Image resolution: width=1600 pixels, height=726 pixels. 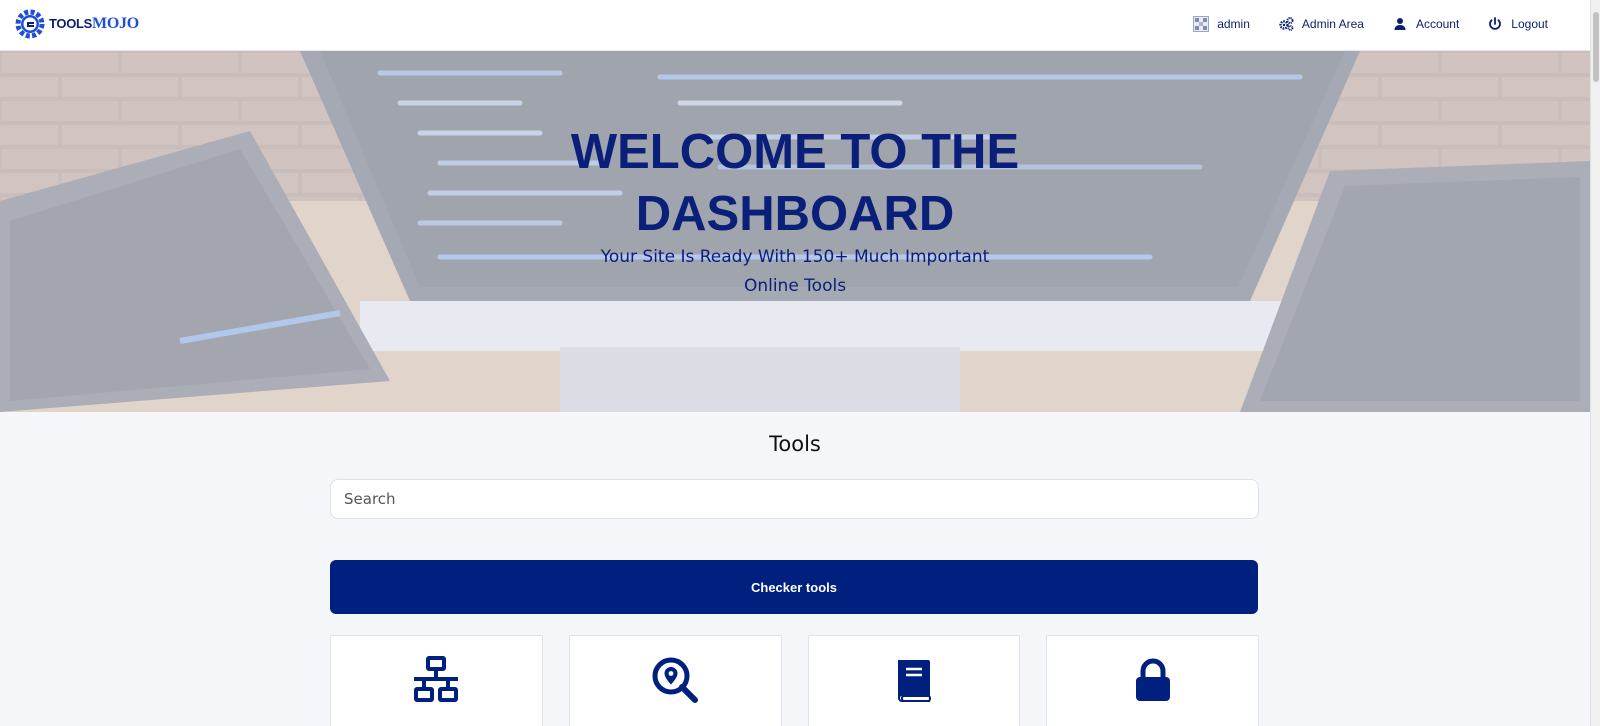 I want to click on hero-subtitle-line2: Online Tools, so click(x=795, y=286).